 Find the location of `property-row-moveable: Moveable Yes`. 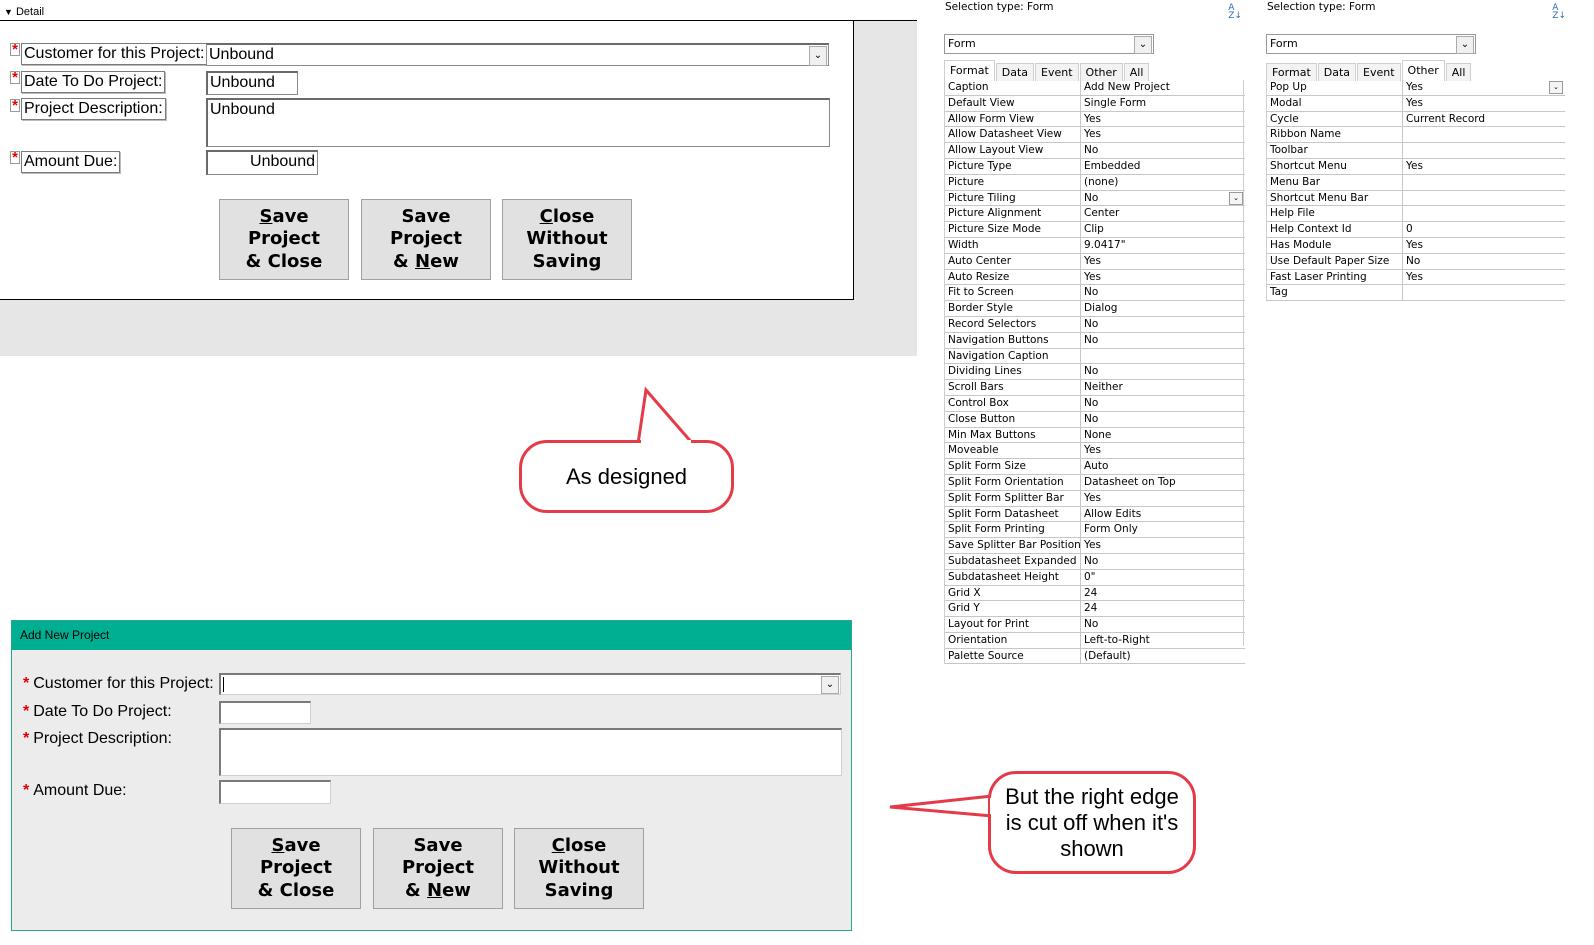

property-row-moveable: Moveable Yes is located at coordinates (1095, 451).